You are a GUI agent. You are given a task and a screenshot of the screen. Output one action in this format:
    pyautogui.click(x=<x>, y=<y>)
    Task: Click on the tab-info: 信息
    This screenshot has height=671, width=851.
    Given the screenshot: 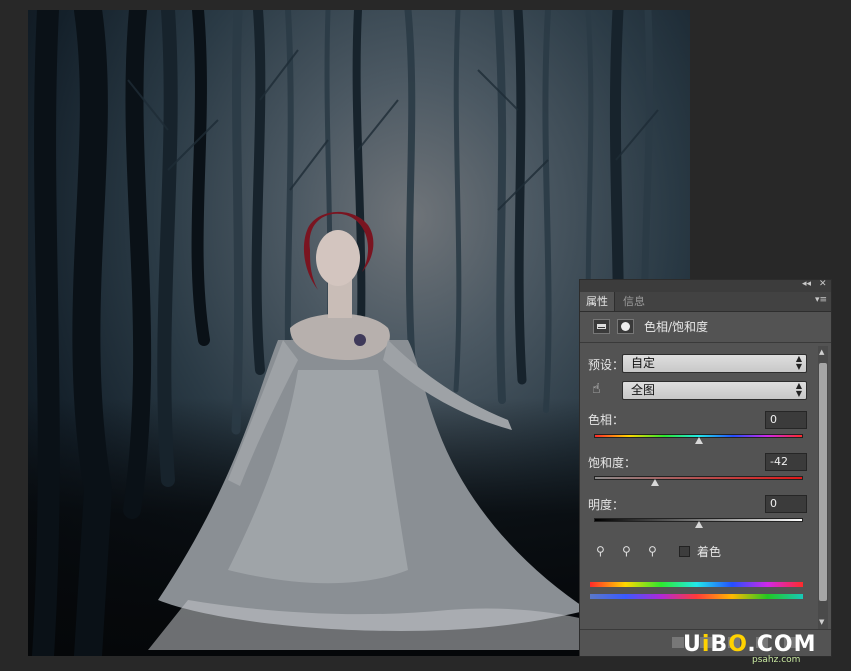 What is the action you would take?
    pyautogui.click(x=634, y=301)
    